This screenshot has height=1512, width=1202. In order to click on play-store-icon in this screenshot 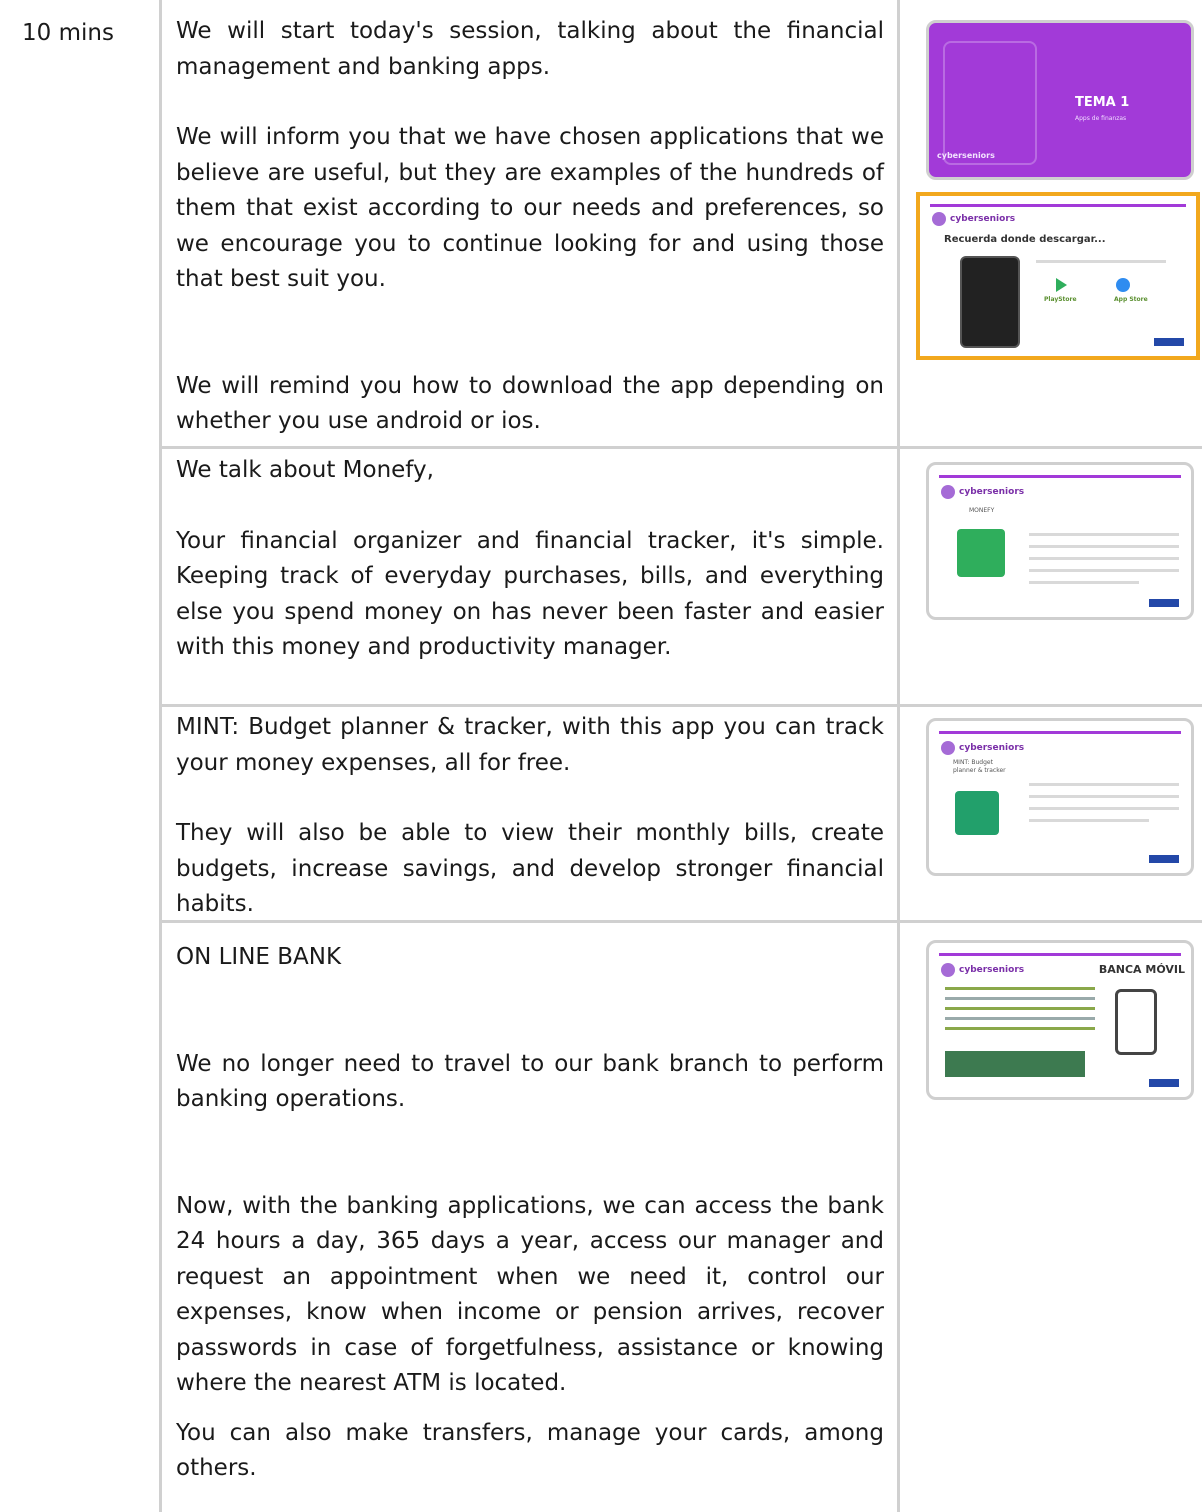, I will do `click(1061, 285)`.